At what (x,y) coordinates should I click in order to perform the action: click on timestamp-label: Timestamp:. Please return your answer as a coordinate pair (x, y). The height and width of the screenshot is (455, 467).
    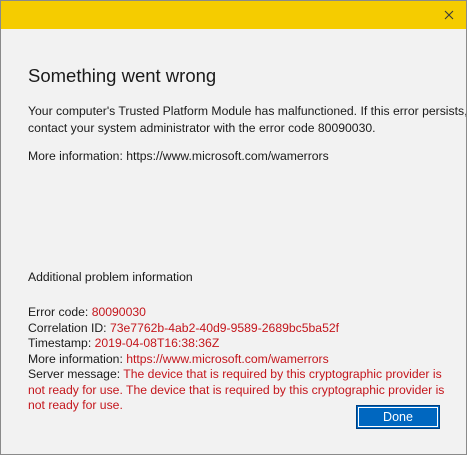
    Looking at the image, I should click on (60, 343).